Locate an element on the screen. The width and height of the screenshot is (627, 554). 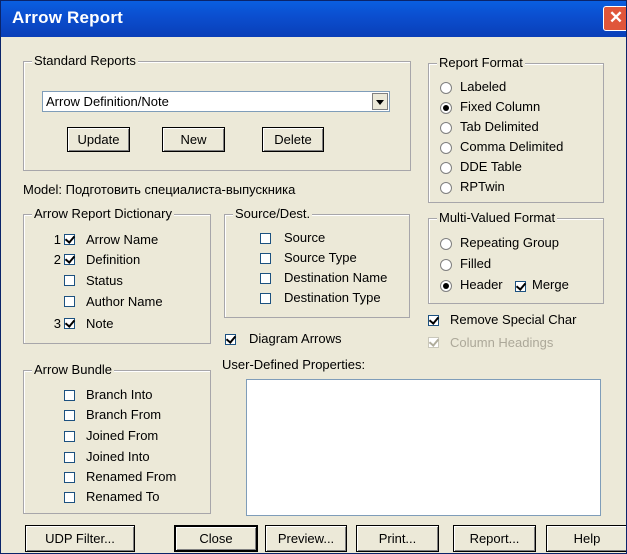
remove-special-char-checkbox is located at coordinates (433, 320).